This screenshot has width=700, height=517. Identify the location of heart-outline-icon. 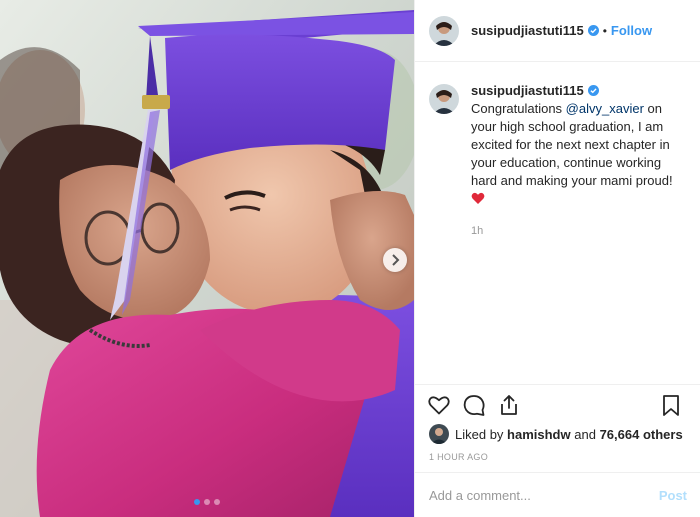
(439, 405).